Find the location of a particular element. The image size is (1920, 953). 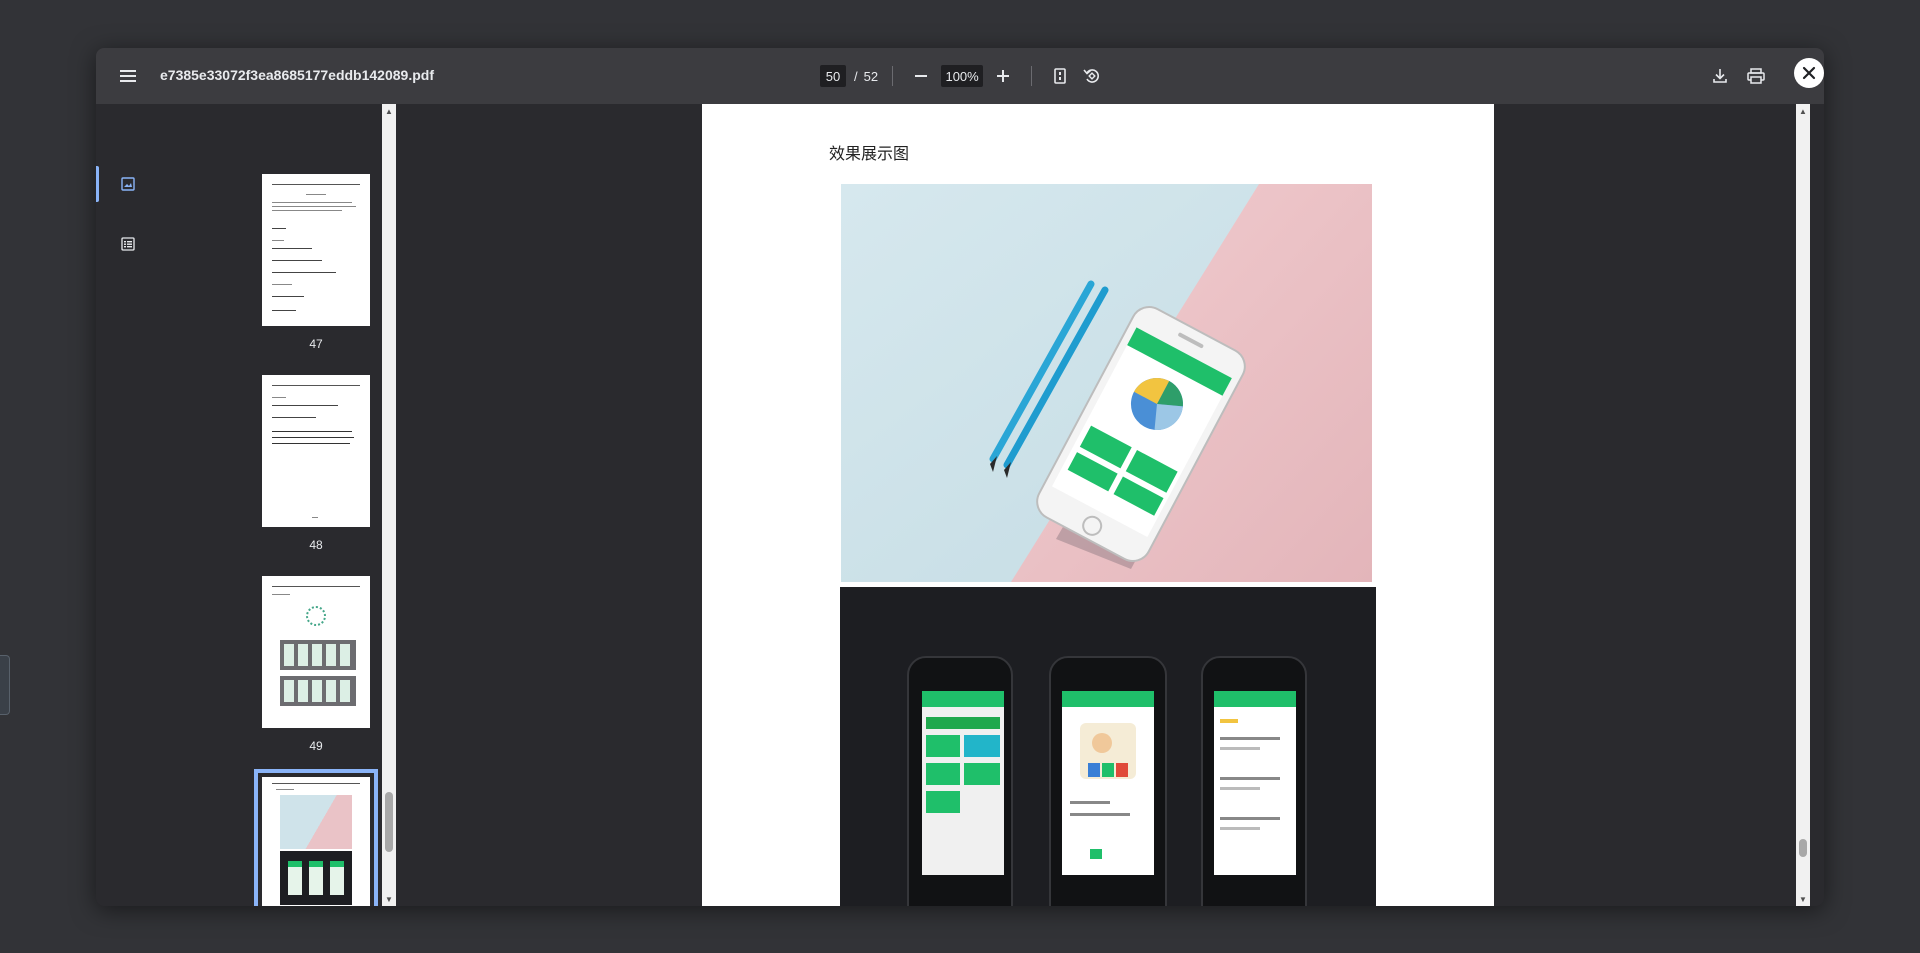

page-total: 52 is located at coordinates (871, 76).